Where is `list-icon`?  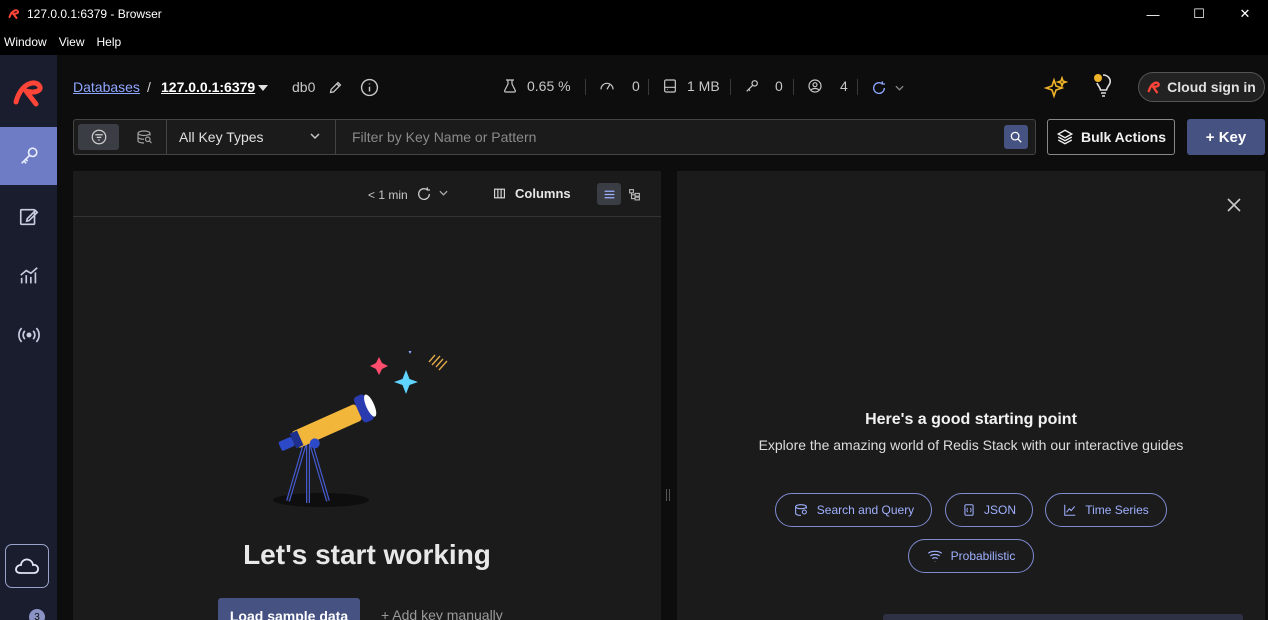 list-icon is located at coordinates (609, 194).